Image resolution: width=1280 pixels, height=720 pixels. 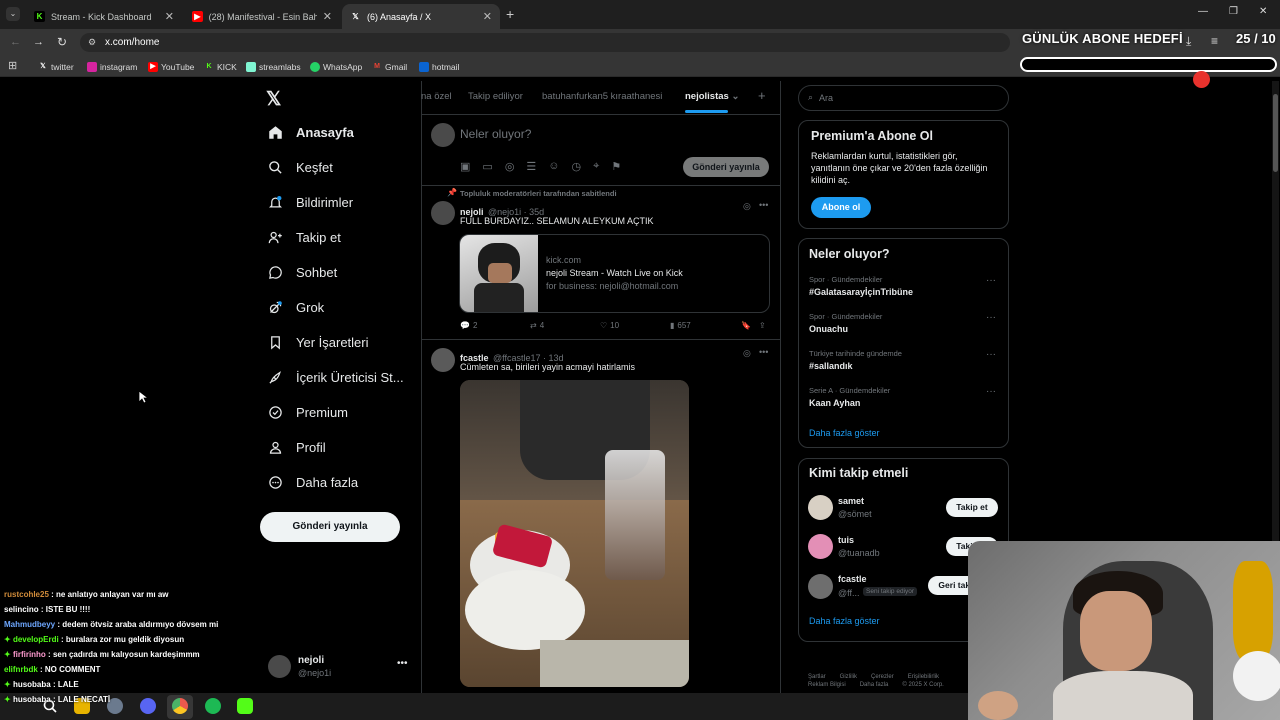 I want to click on post-button: Gönderi yayınla, so click(x=330, y=527).